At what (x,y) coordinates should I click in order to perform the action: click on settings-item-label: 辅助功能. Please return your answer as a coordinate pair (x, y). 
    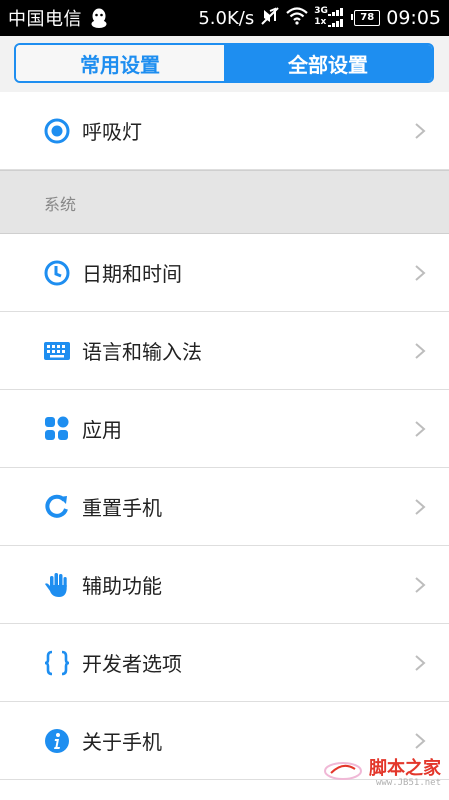
    Looking at the image, I should click on (122, 586).